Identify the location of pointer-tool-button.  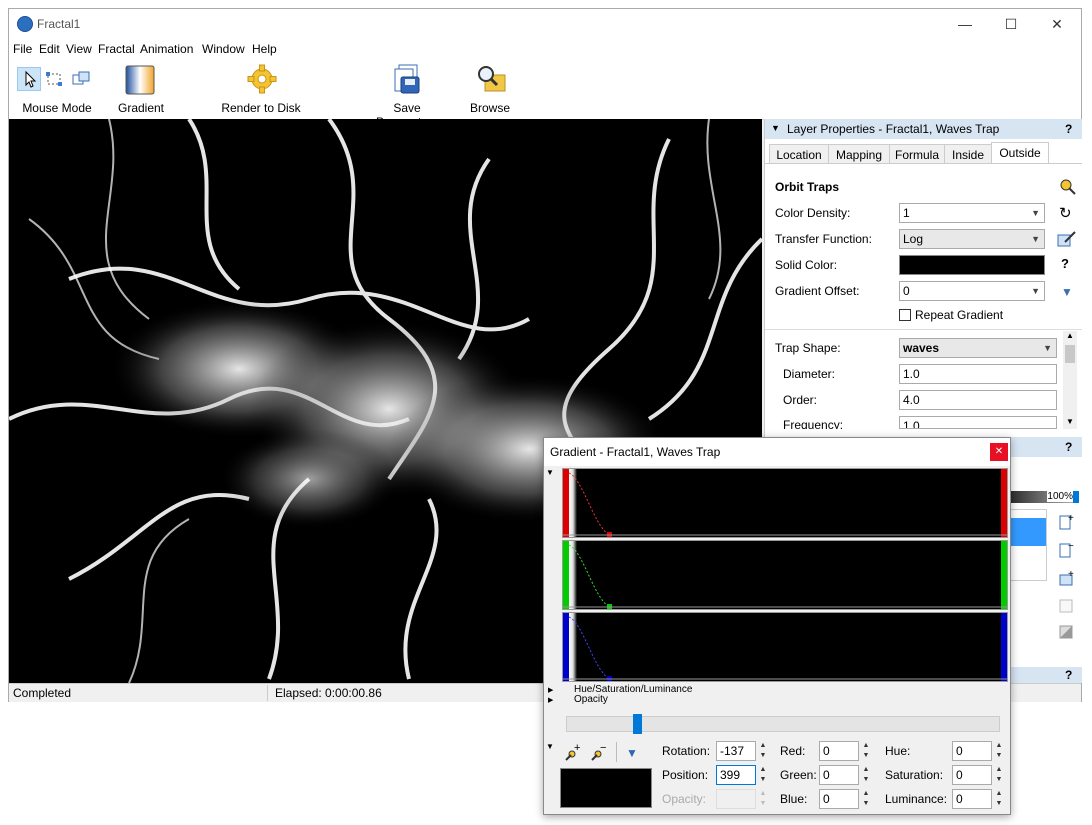
(29, 79).